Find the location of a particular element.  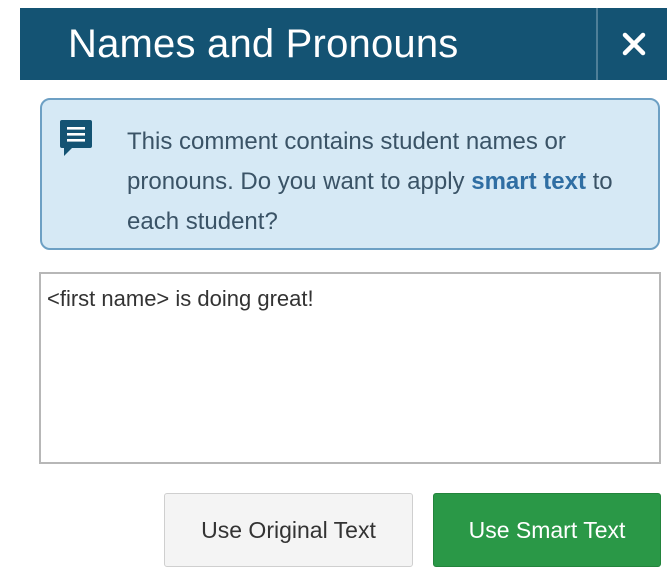

header-divider is located at coordinates (597, 44).